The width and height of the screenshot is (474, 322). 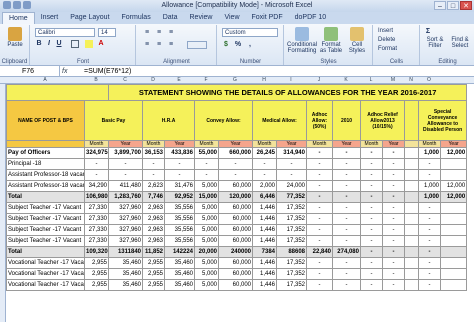 What do you see at coordinates (460, 43) in the screenshot?
I see `find-select-button: Find & Select` at bounding box center [460, 43].